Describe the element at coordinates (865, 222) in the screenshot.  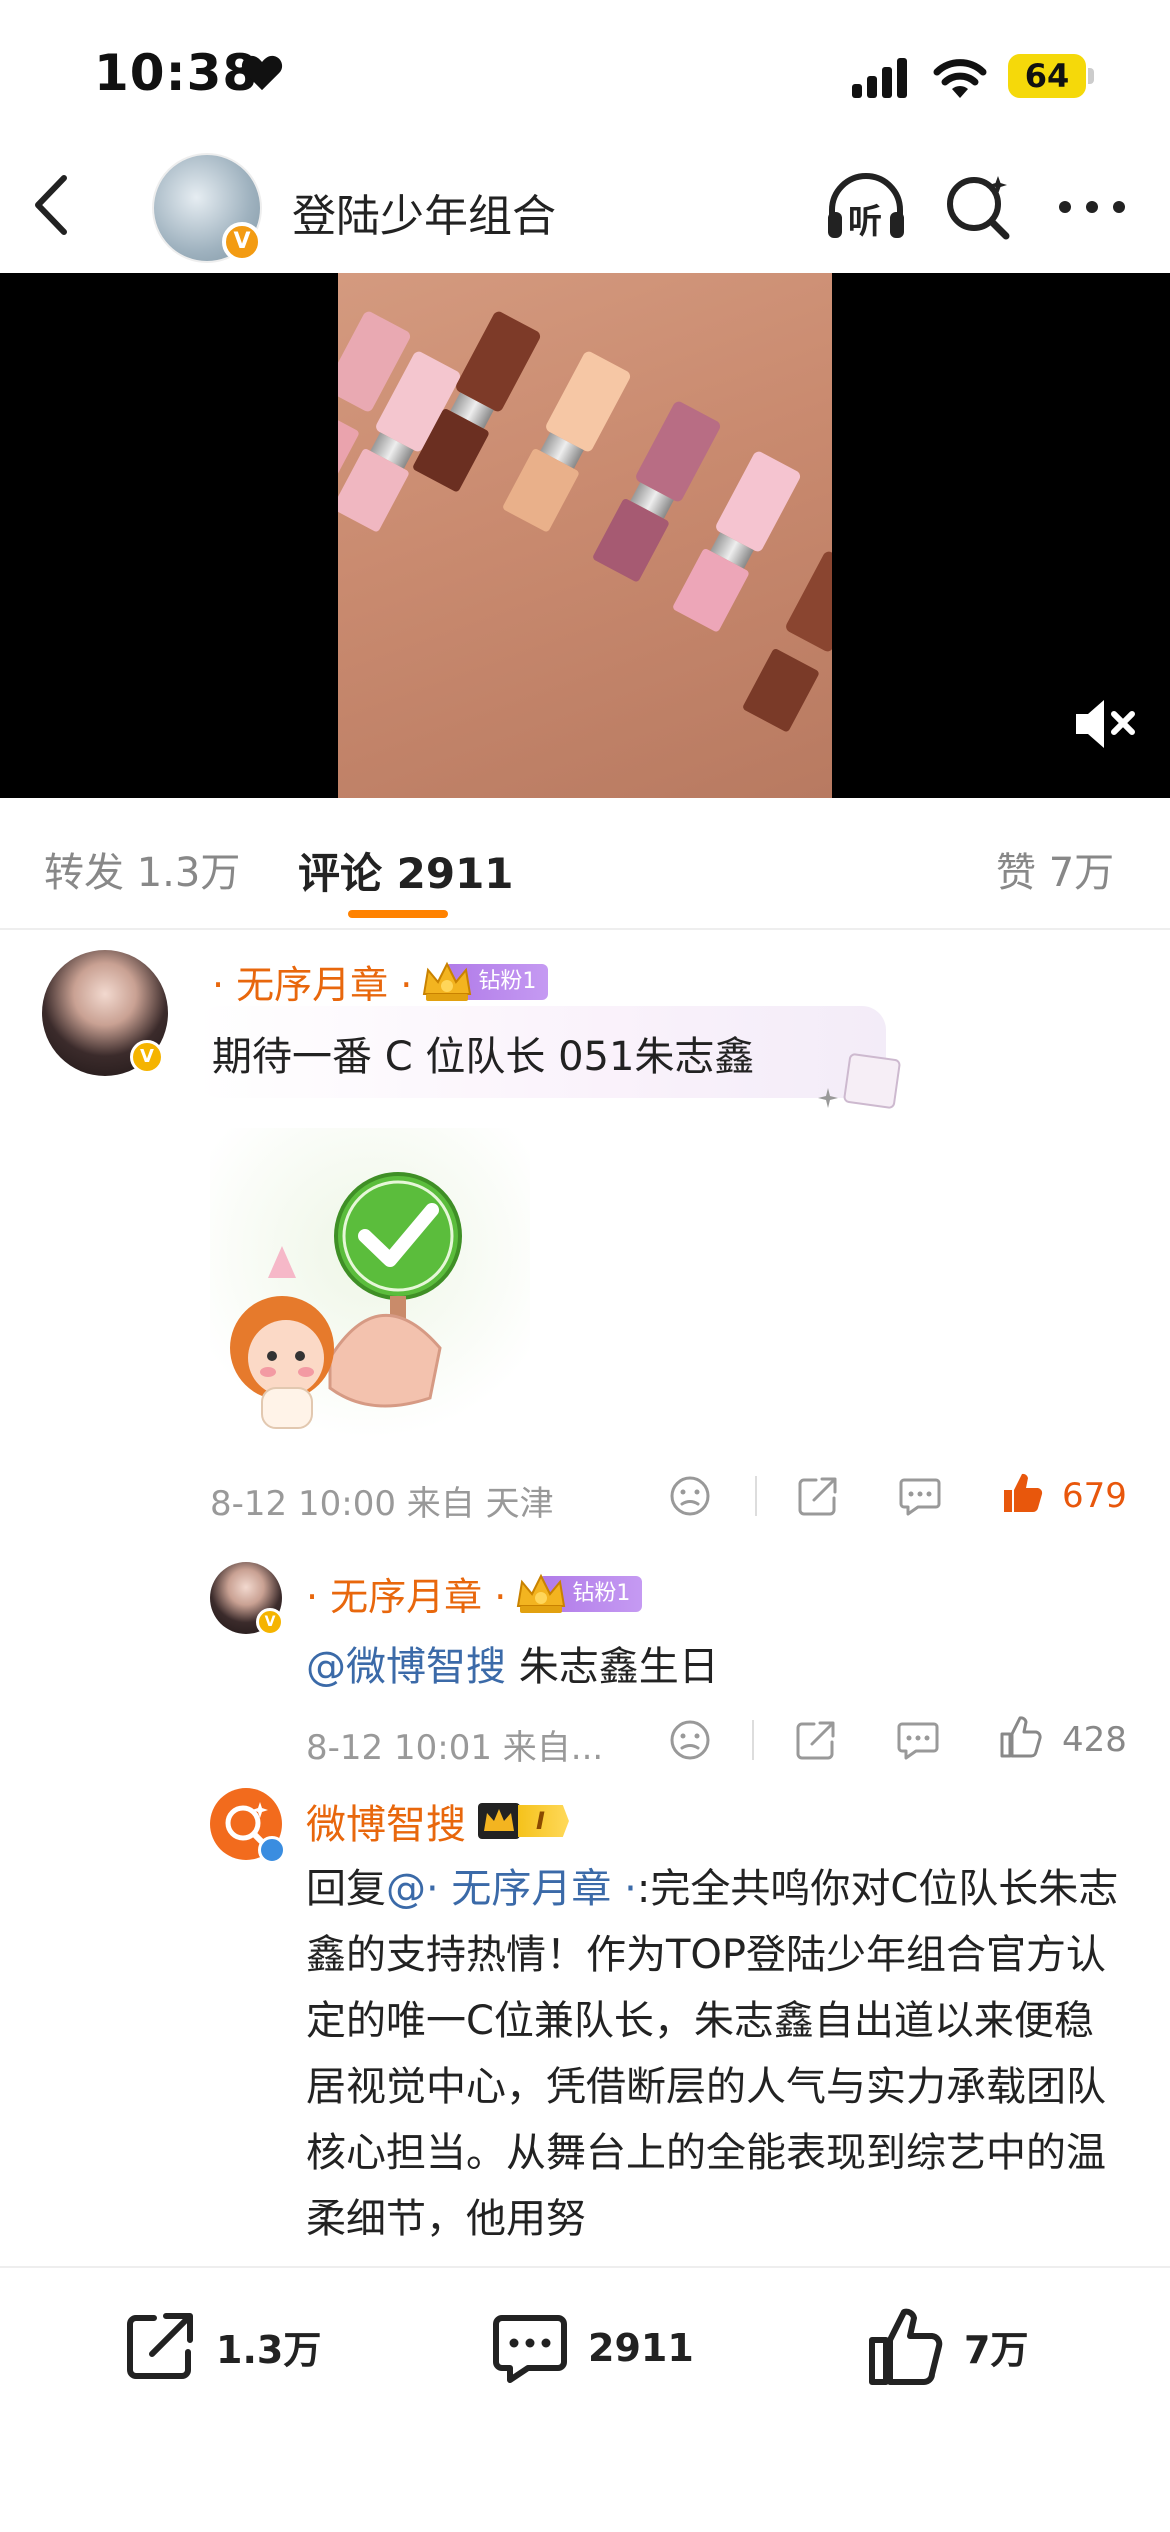
I see `listen-label: 听` at that location.